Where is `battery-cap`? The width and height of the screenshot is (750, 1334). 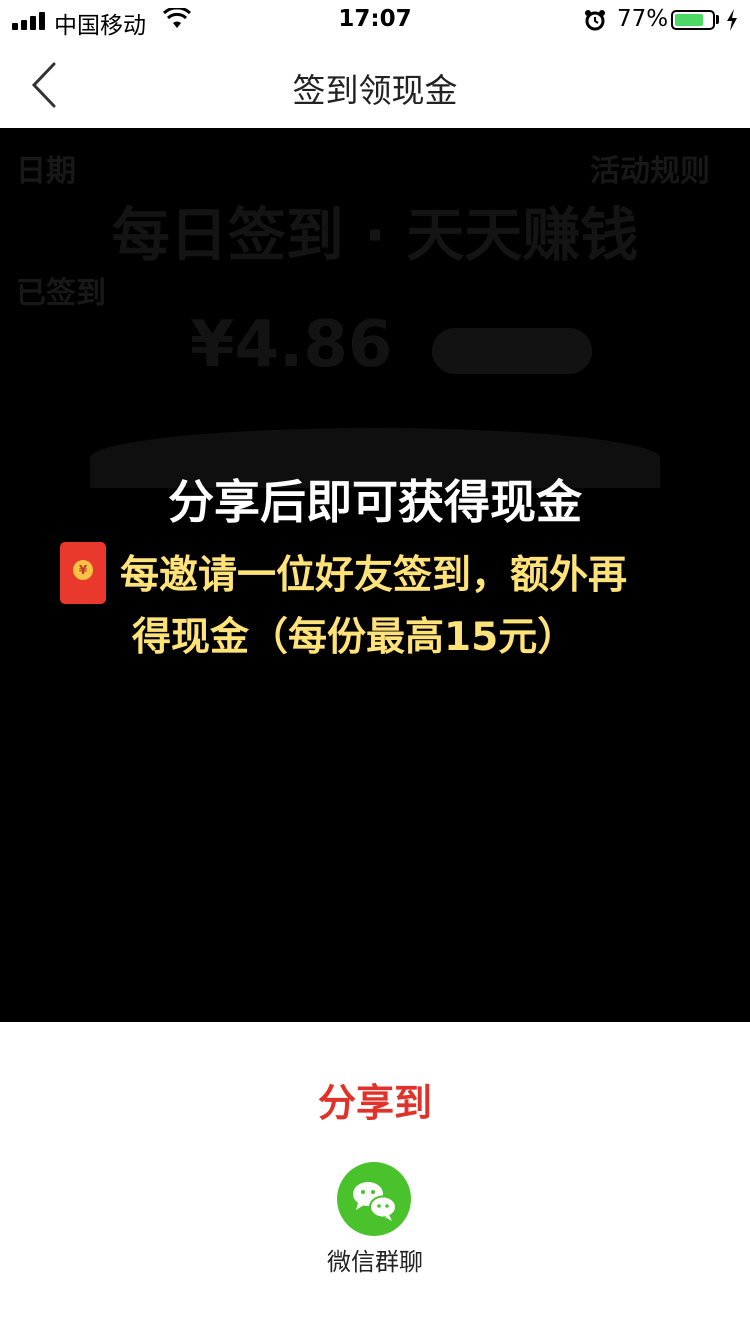
battery-cap is located at coordinates (717, 19).